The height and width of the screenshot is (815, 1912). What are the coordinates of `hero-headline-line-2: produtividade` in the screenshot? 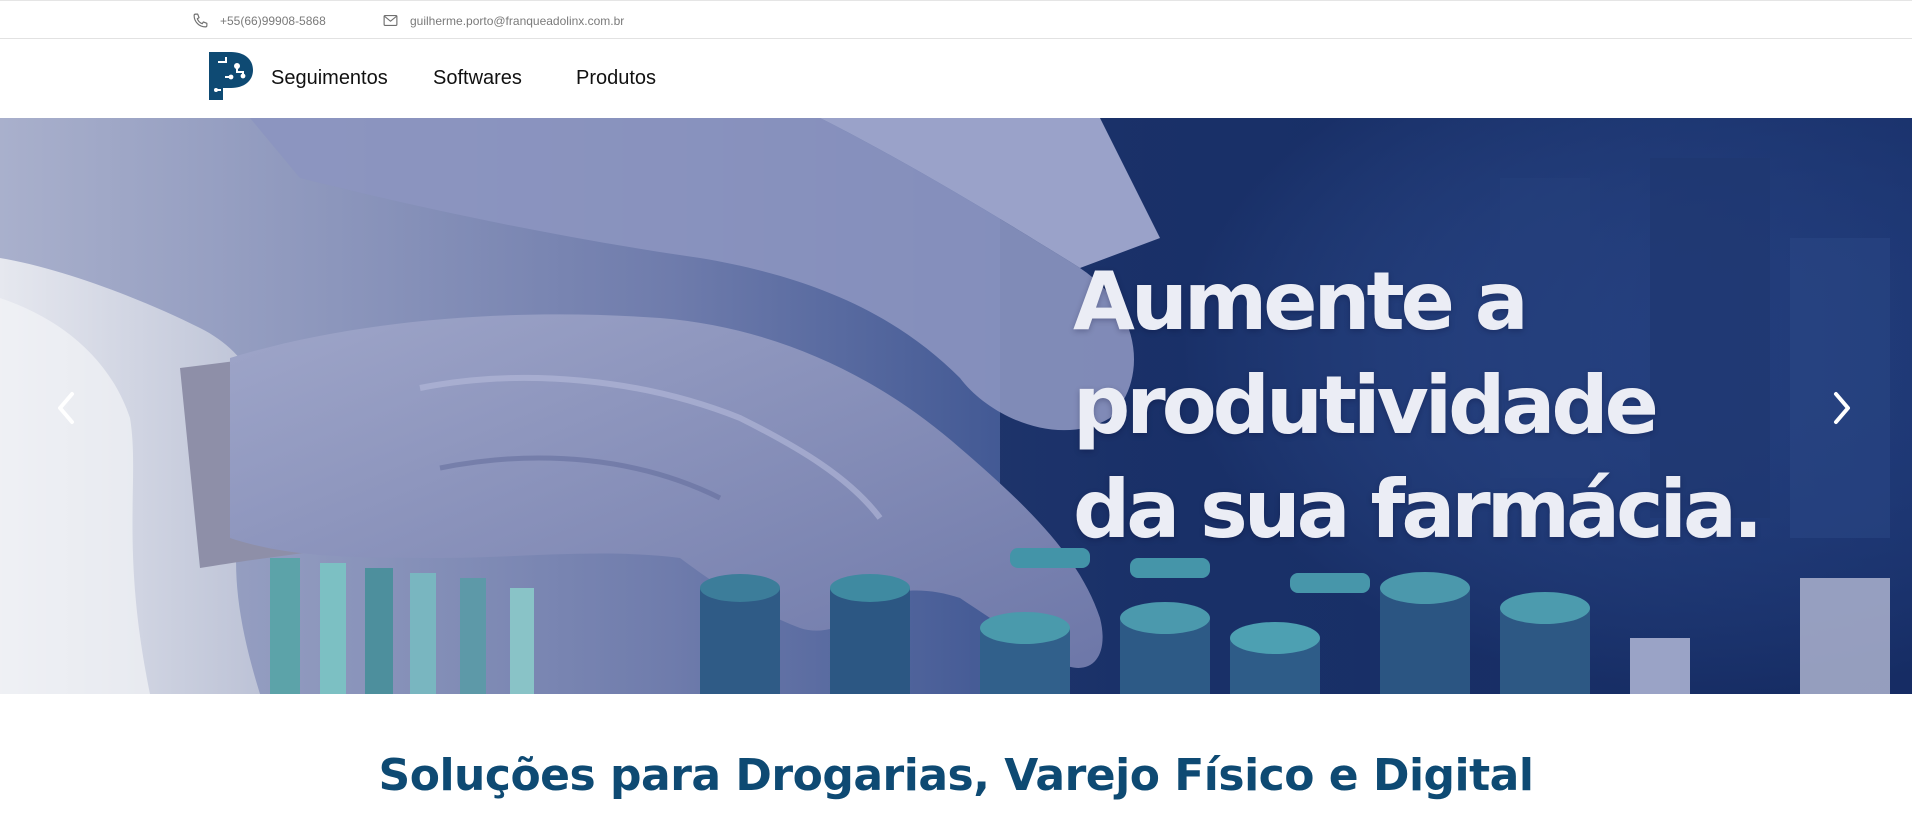 It's located at (1366, 405).